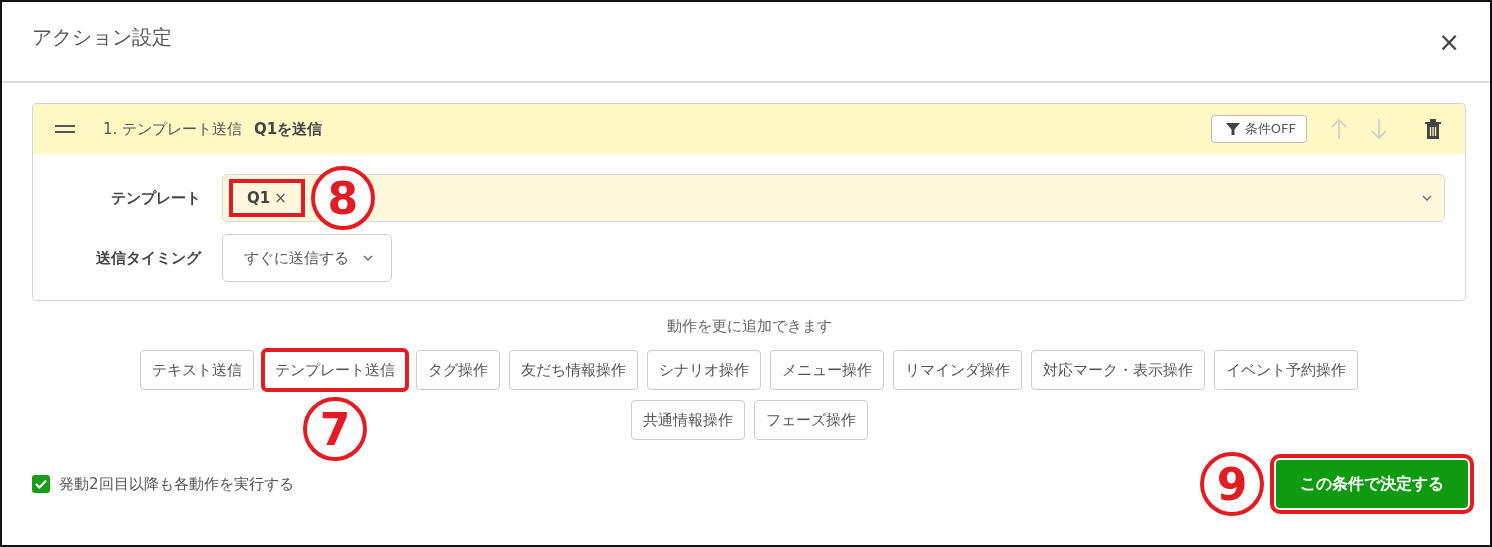 The width and height of the screenshot is (1492, 547). What do you see at coordinates (827, 370) in the screenshot?
I see `add-action-button: メニュー操作` at bounding box center [827, 370].